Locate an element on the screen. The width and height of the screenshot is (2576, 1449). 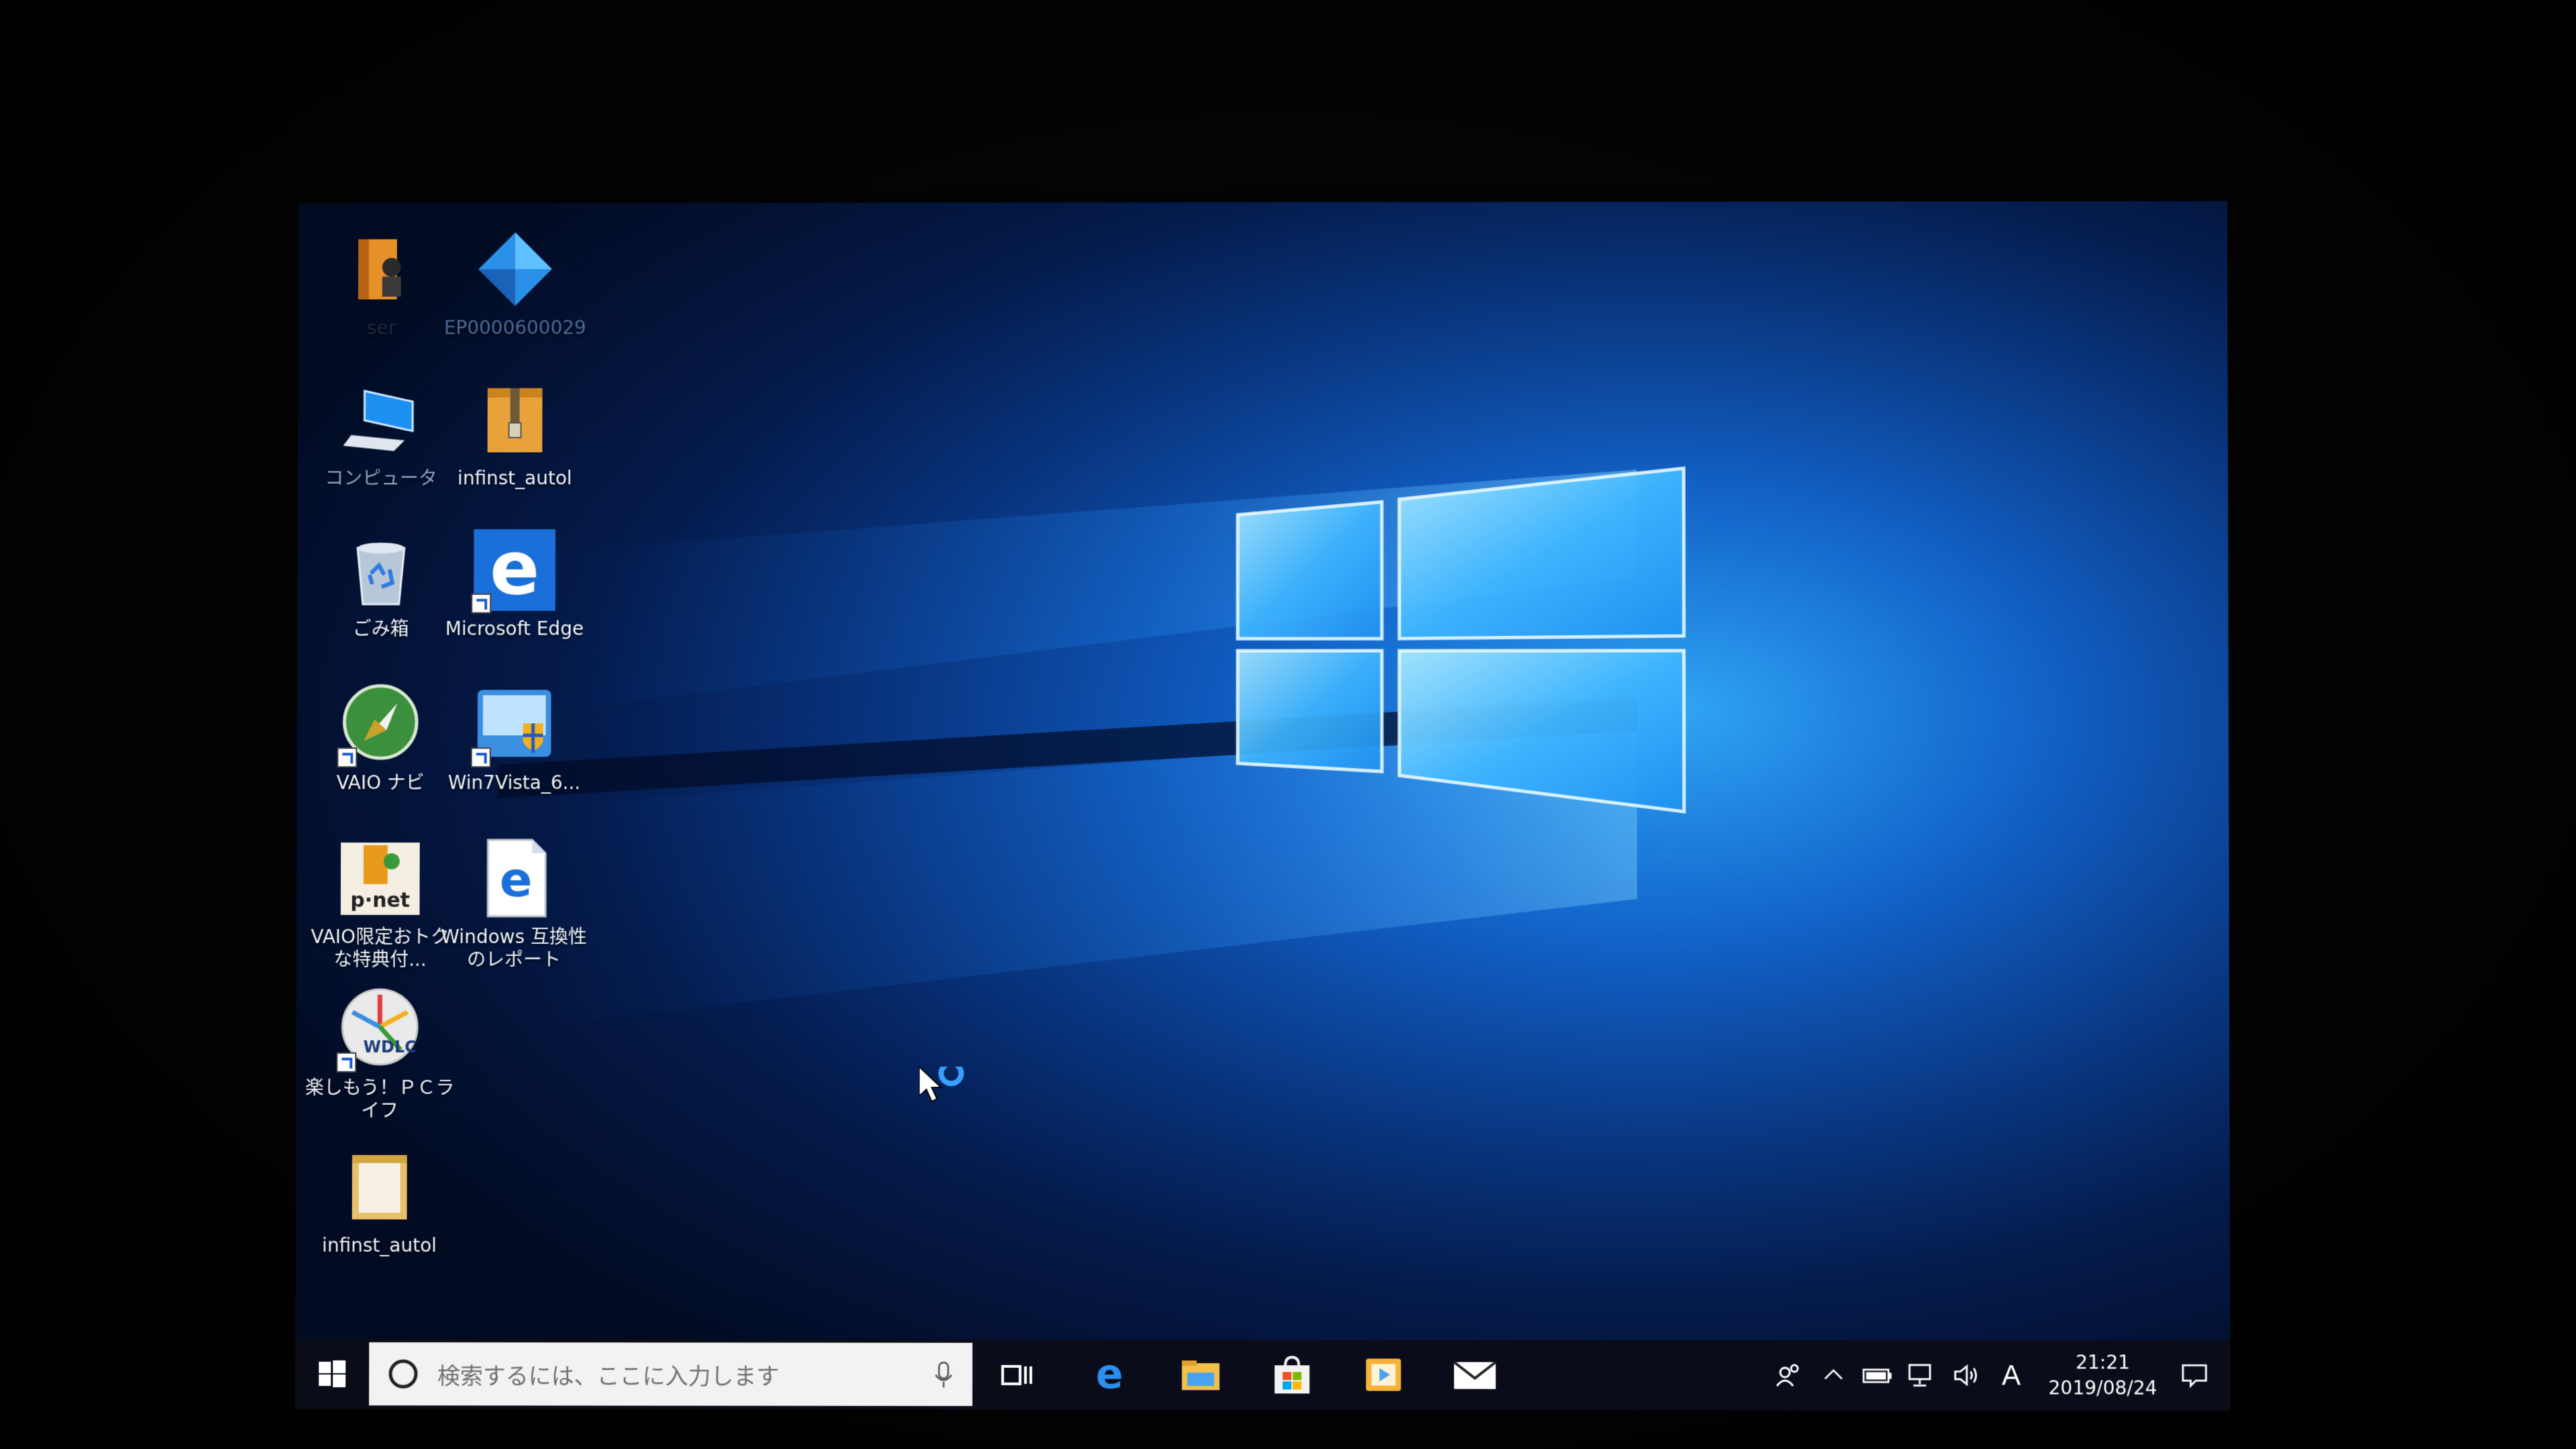
desktop-icon-edge: e Microsoft Edge is located at coordinates (514, 594).